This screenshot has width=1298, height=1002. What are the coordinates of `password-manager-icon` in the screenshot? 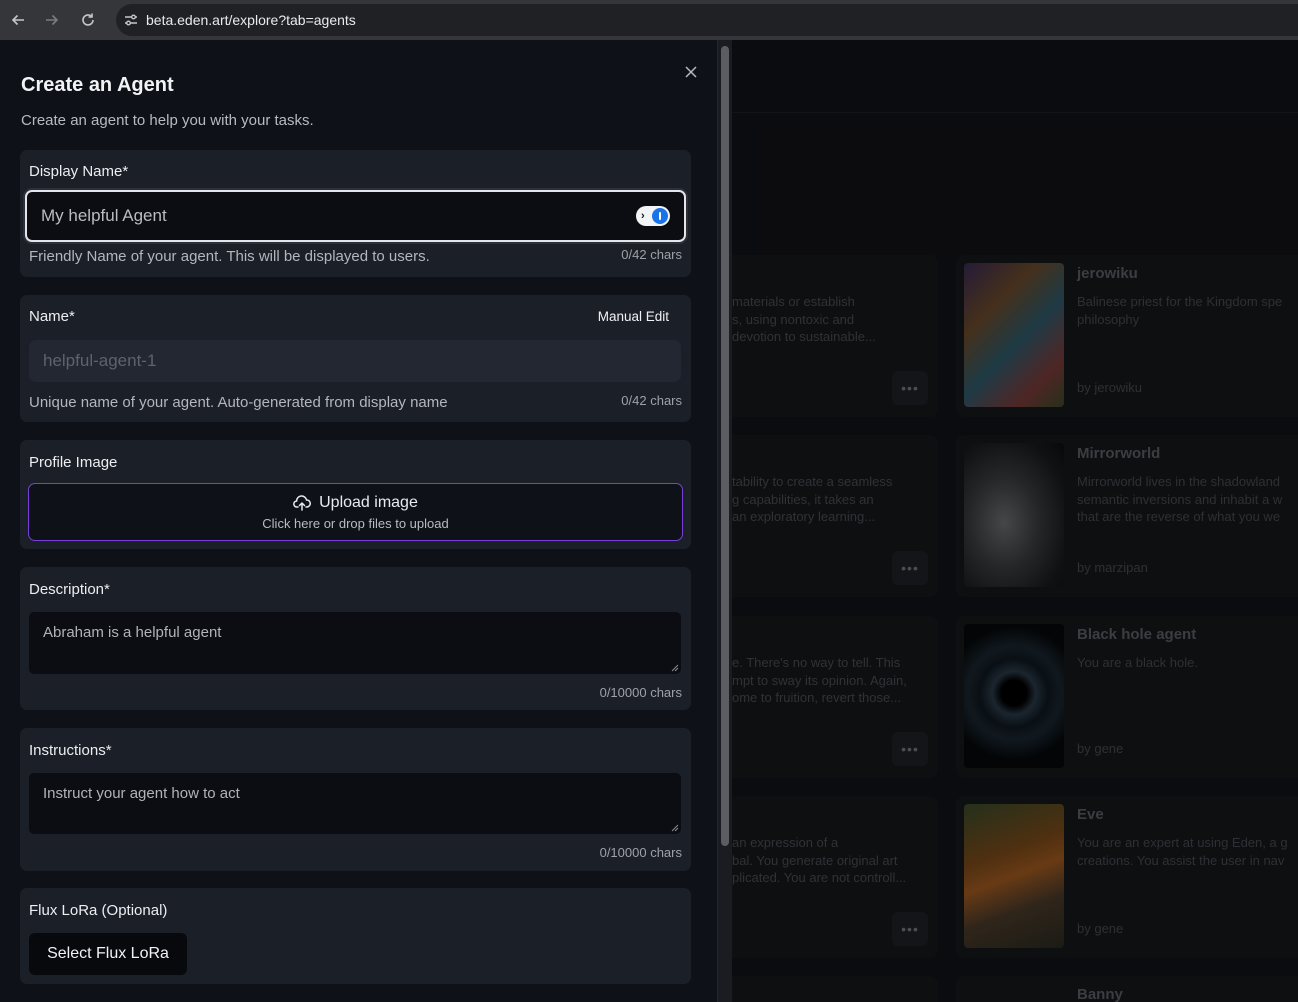 It's located at (660, 216).